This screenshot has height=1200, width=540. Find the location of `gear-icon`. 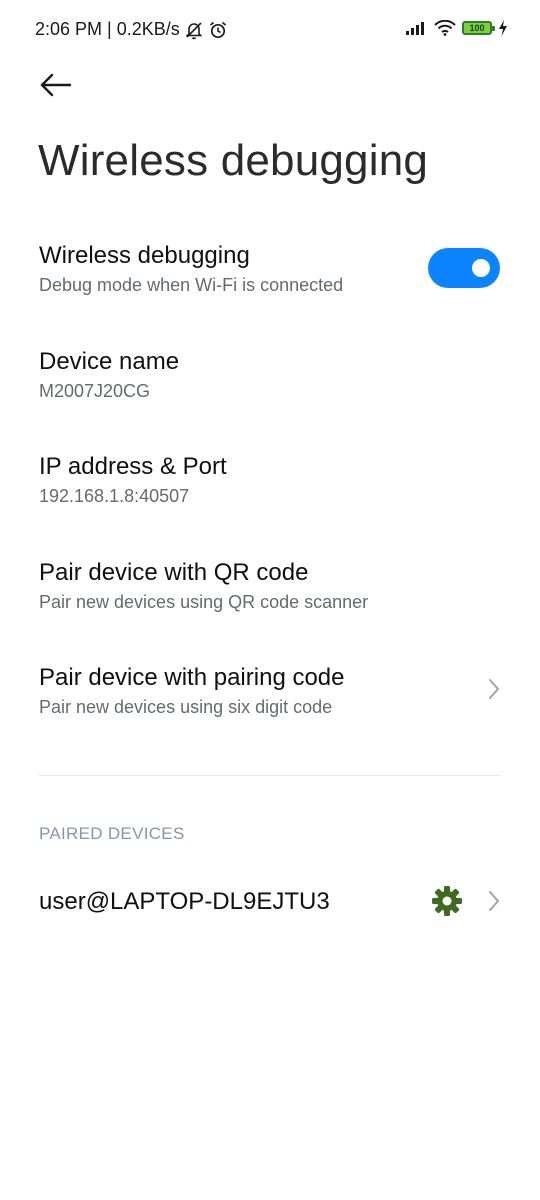

gear-icon is located at coordinates (447, 901).